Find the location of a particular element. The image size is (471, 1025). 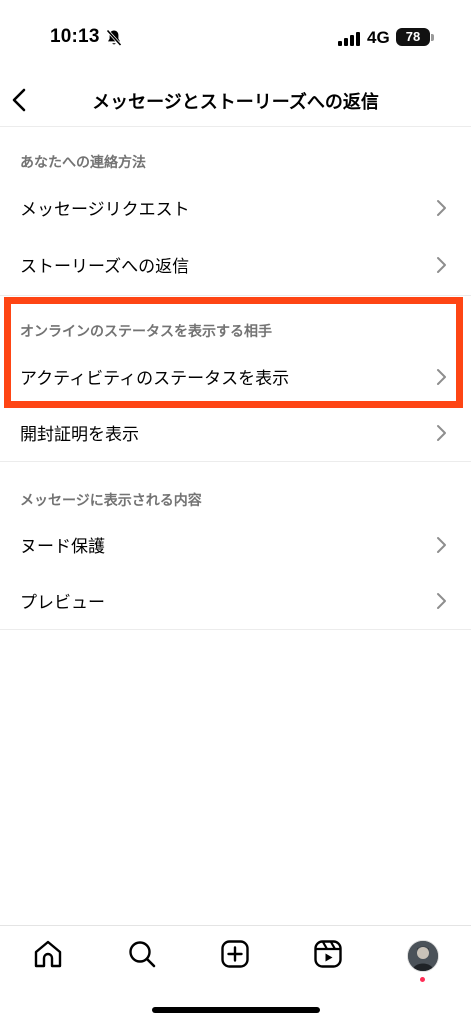

battery-tip is located at coordinates (432, 37).